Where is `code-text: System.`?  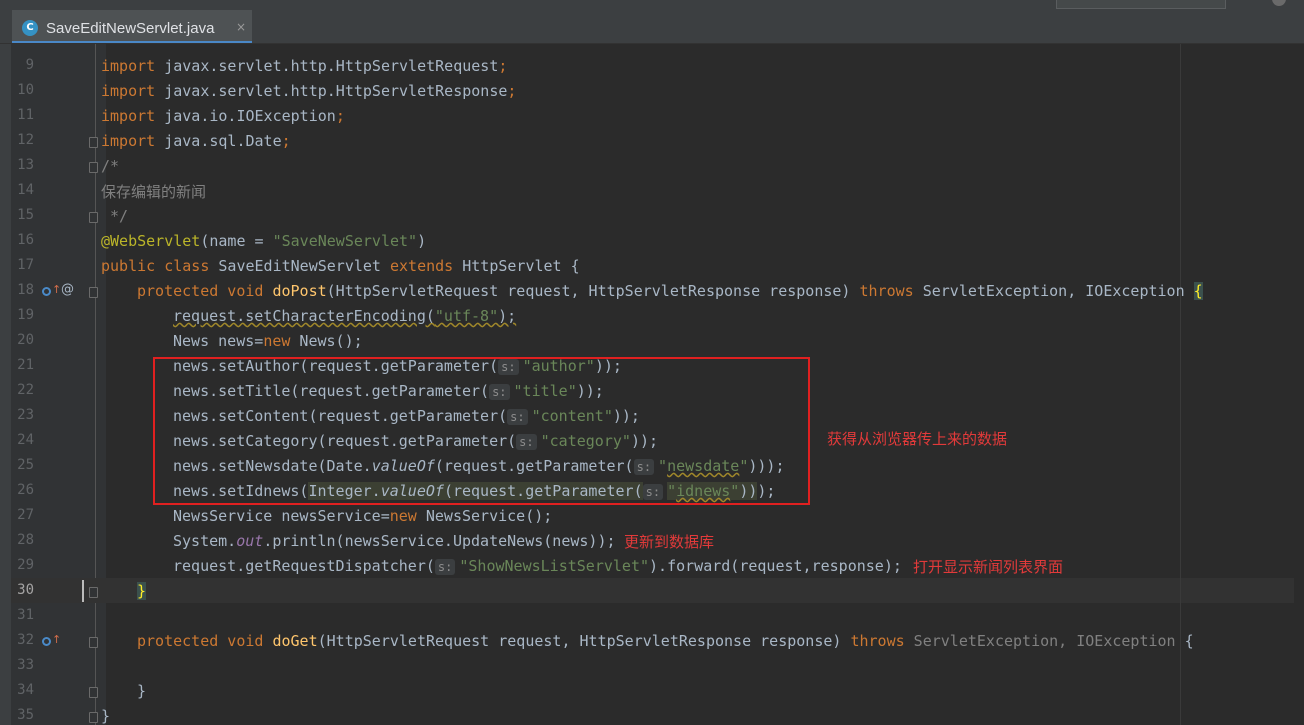
code-text: System. is located at coordinates (205, 541).